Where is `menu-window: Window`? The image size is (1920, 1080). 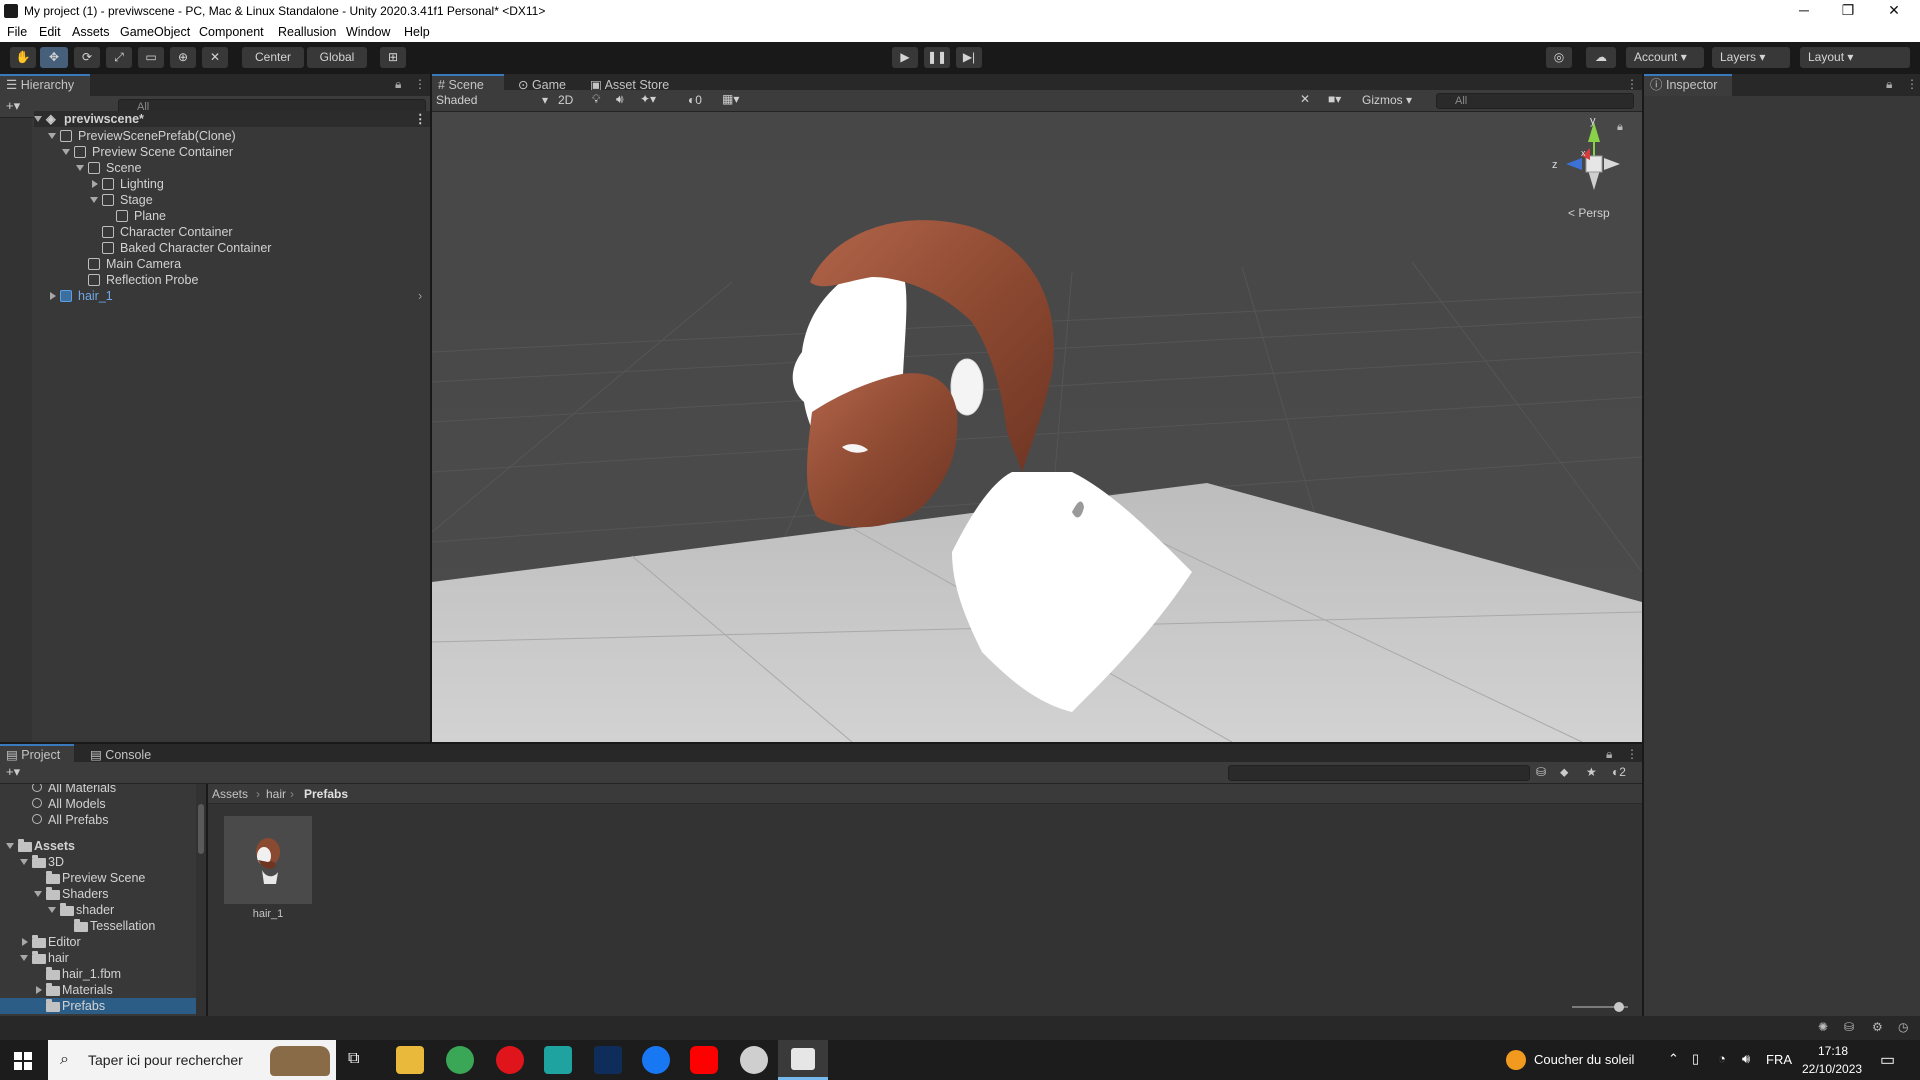 menu-window: Window is located at coordinates (368, 32).